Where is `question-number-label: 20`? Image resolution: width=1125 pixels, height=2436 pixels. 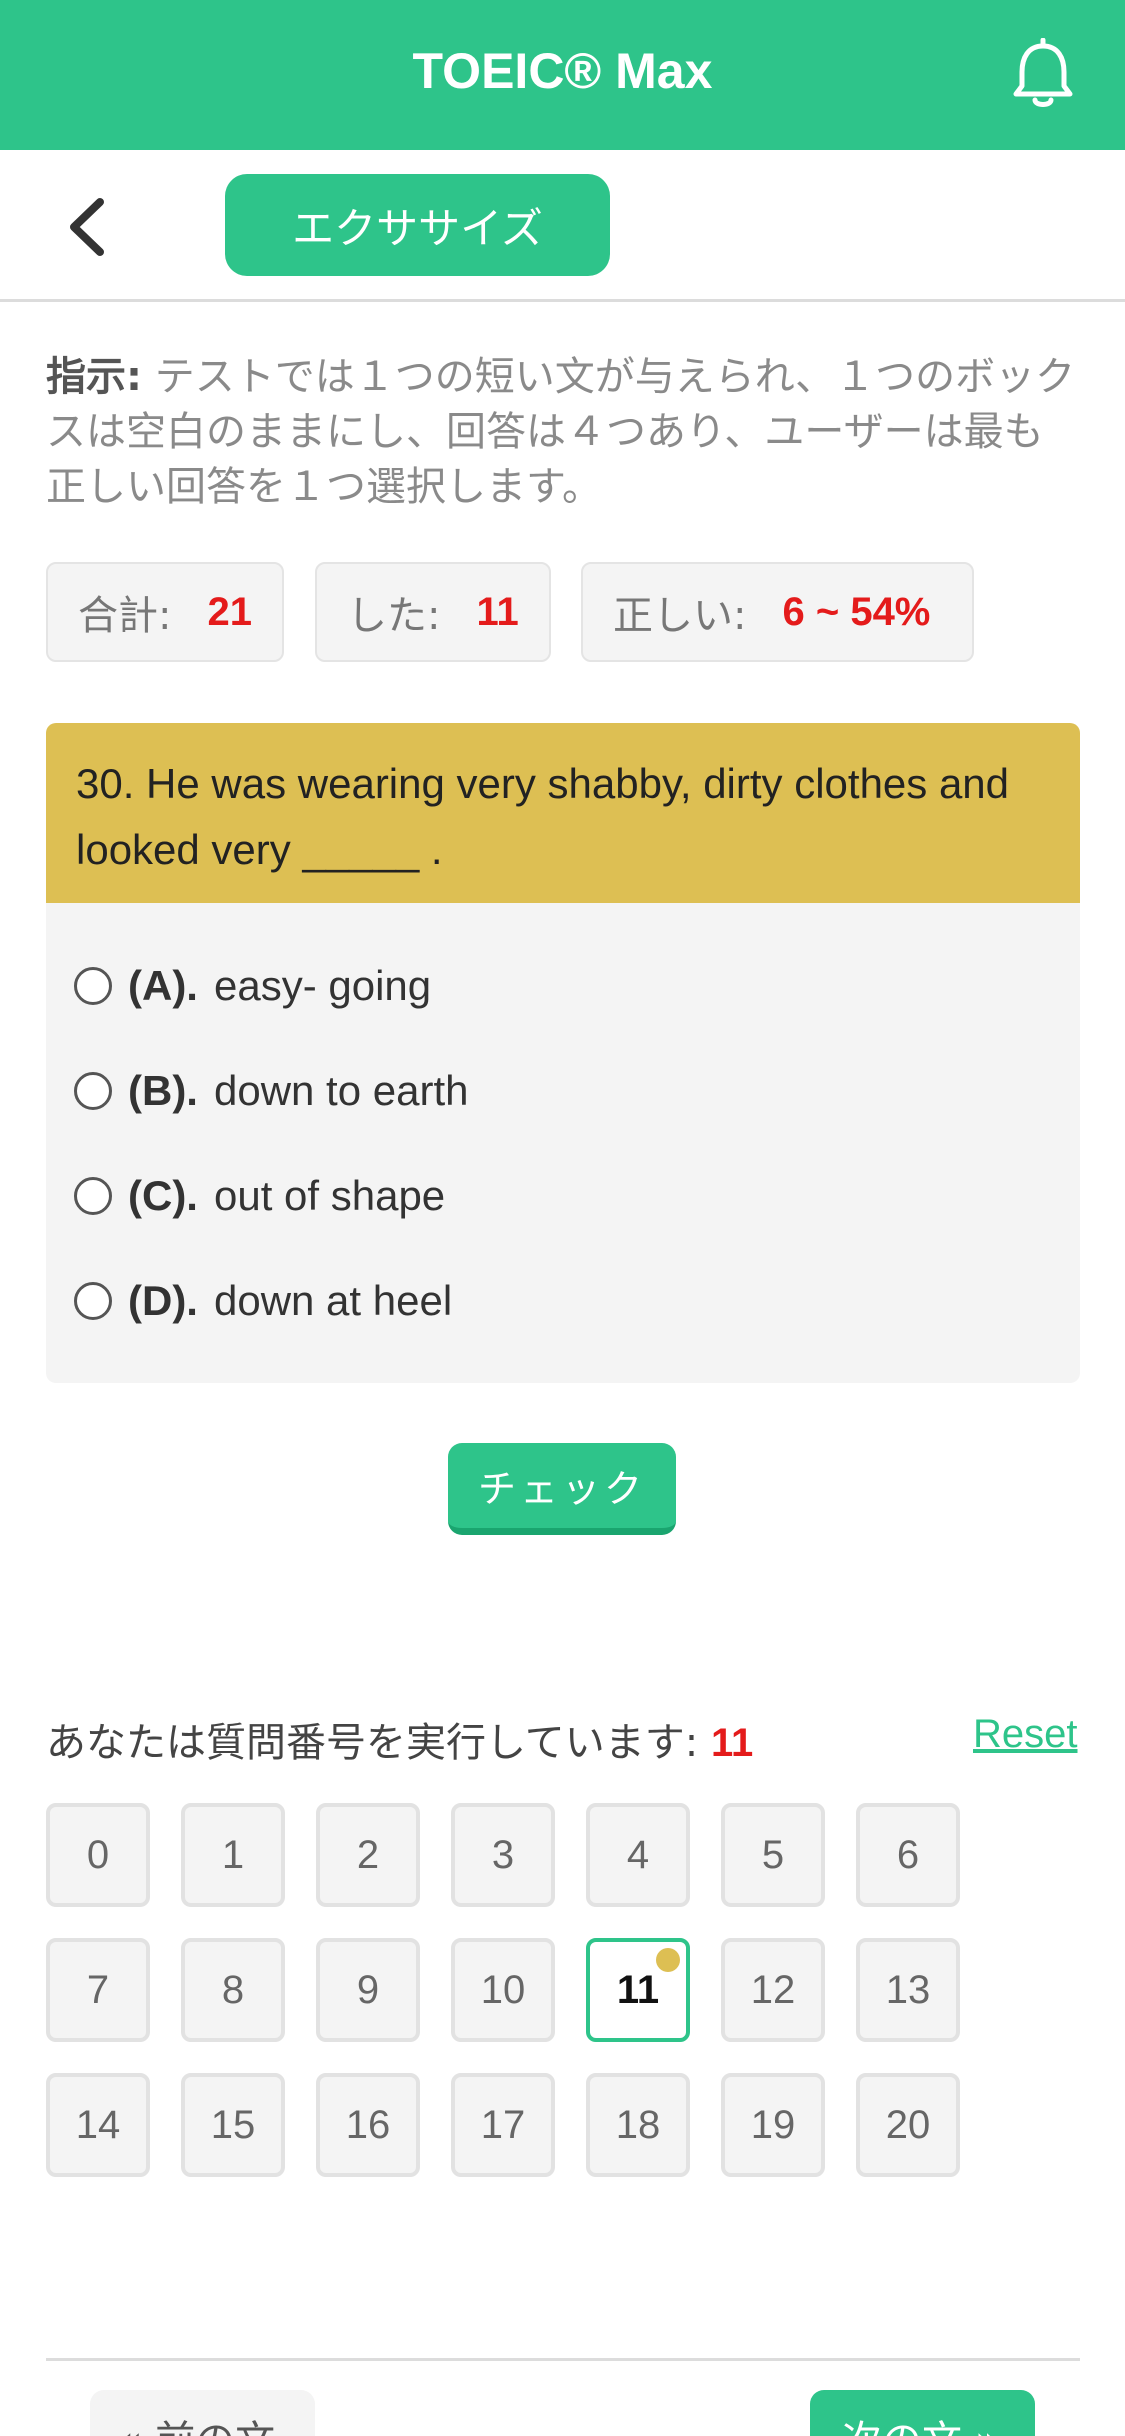
question-number-label: 20 is located at coordinates (908, 2124).